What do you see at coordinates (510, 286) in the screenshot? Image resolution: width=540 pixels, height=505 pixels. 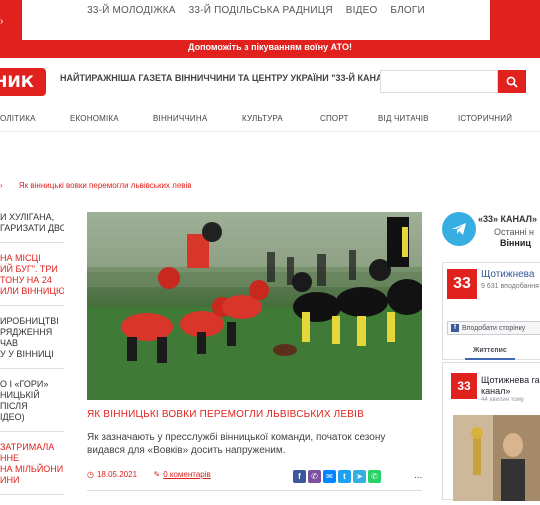 I see `fb-page-likes: 9 631 вподобання` at bounding box center [510, 286].